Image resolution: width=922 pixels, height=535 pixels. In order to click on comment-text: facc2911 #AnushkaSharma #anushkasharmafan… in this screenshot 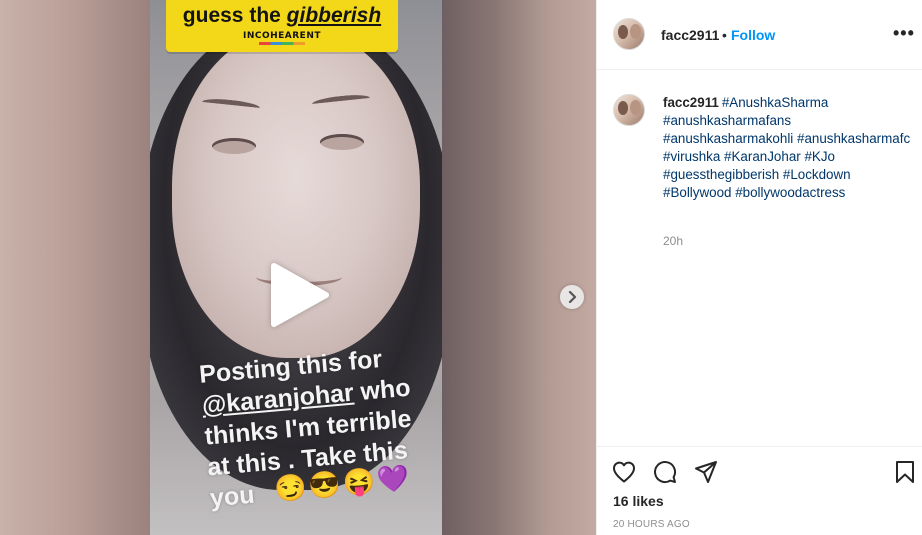, I will do `click(787, 148)`.